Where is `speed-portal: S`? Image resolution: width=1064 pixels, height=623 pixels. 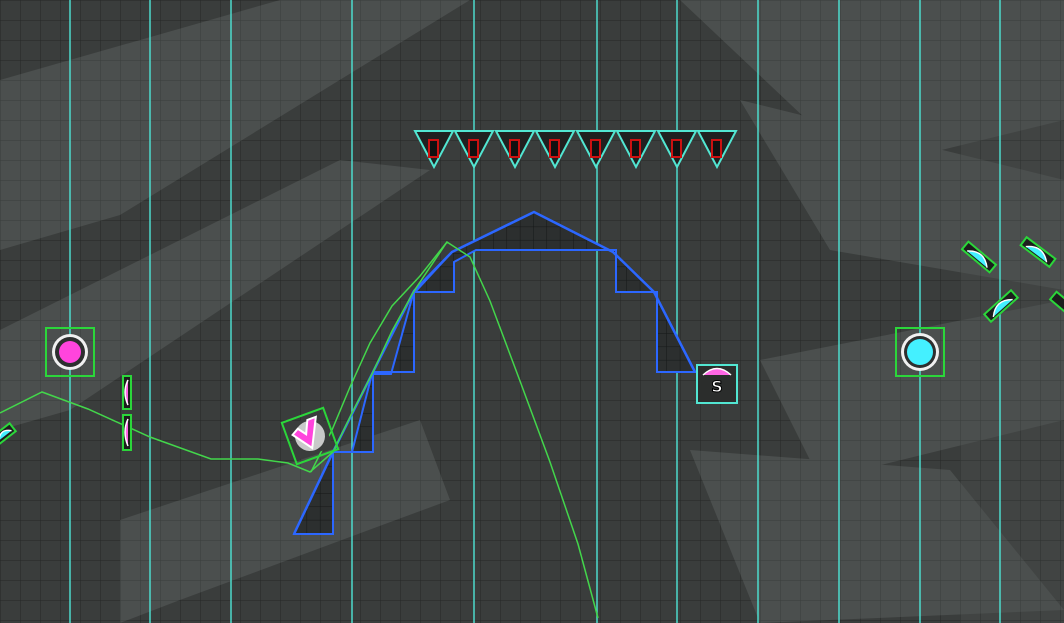 speed-portal: S is located at coordinates (717, 384).